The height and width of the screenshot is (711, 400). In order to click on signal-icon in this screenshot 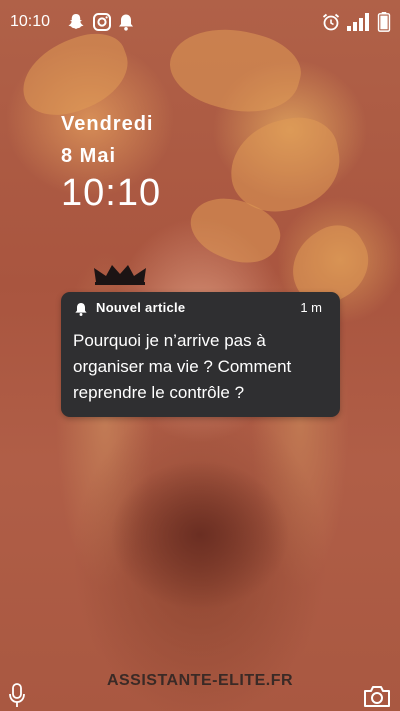, I will do `click(358, 22)`.